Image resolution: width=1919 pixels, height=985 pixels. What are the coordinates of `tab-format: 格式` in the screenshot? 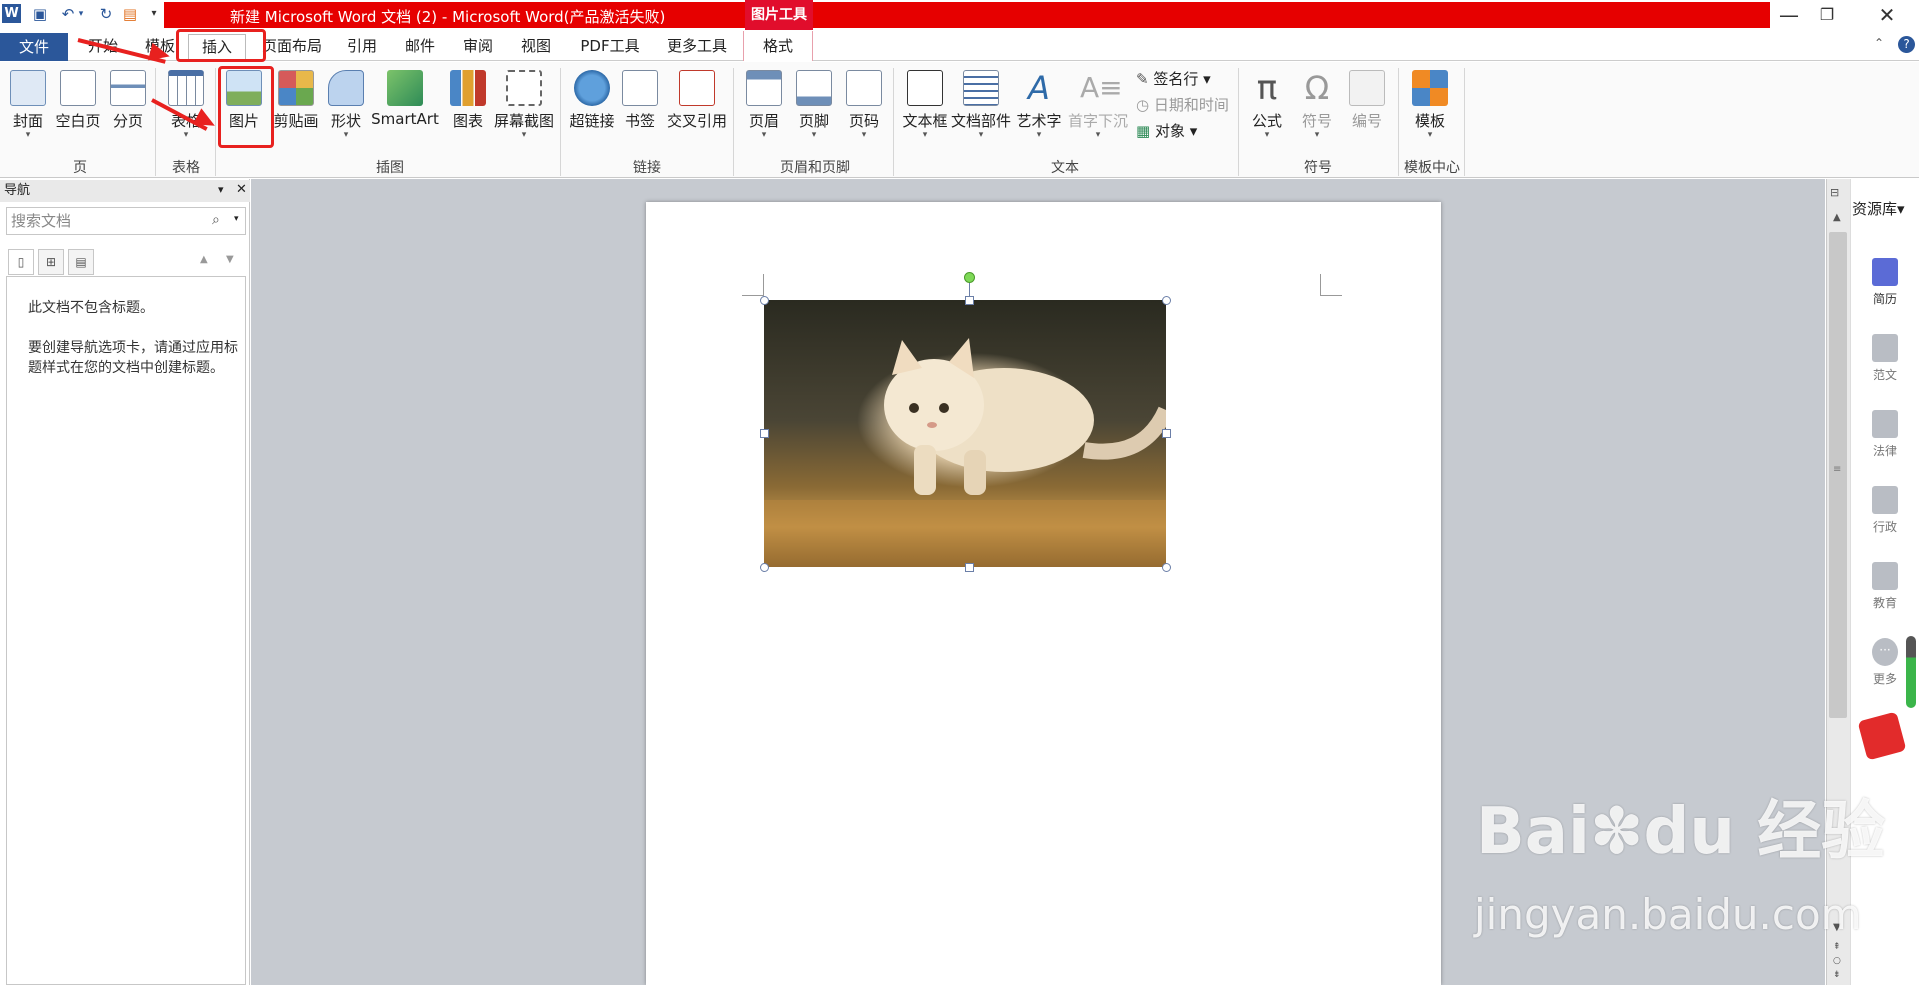 It's located at (778, 46).